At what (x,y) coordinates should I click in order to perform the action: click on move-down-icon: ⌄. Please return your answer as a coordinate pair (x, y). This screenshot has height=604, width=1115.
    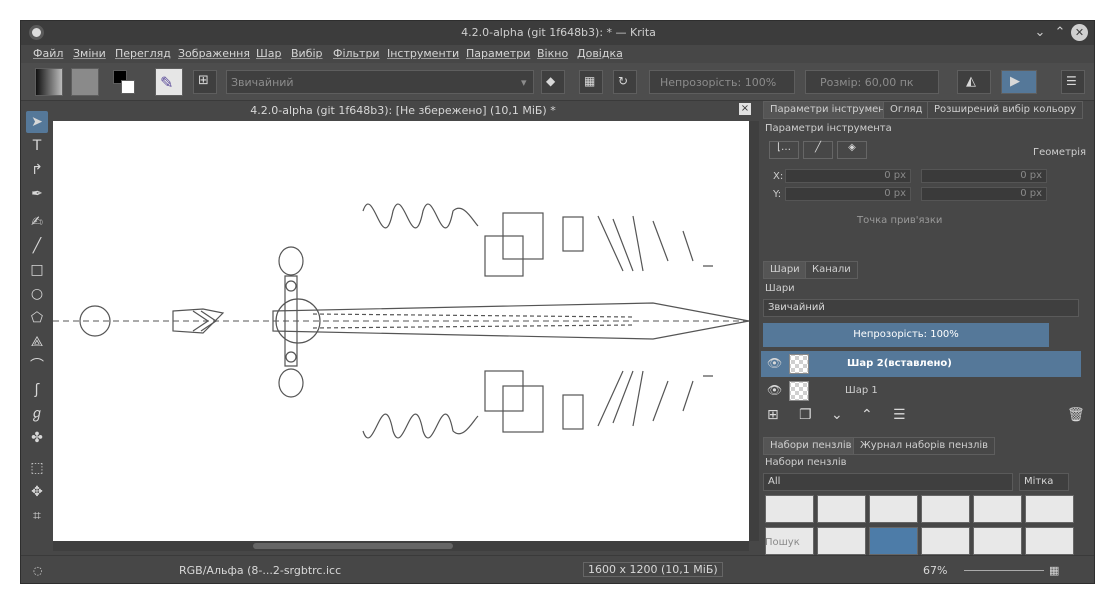
    Looking at the image, I should click on (837, 415).